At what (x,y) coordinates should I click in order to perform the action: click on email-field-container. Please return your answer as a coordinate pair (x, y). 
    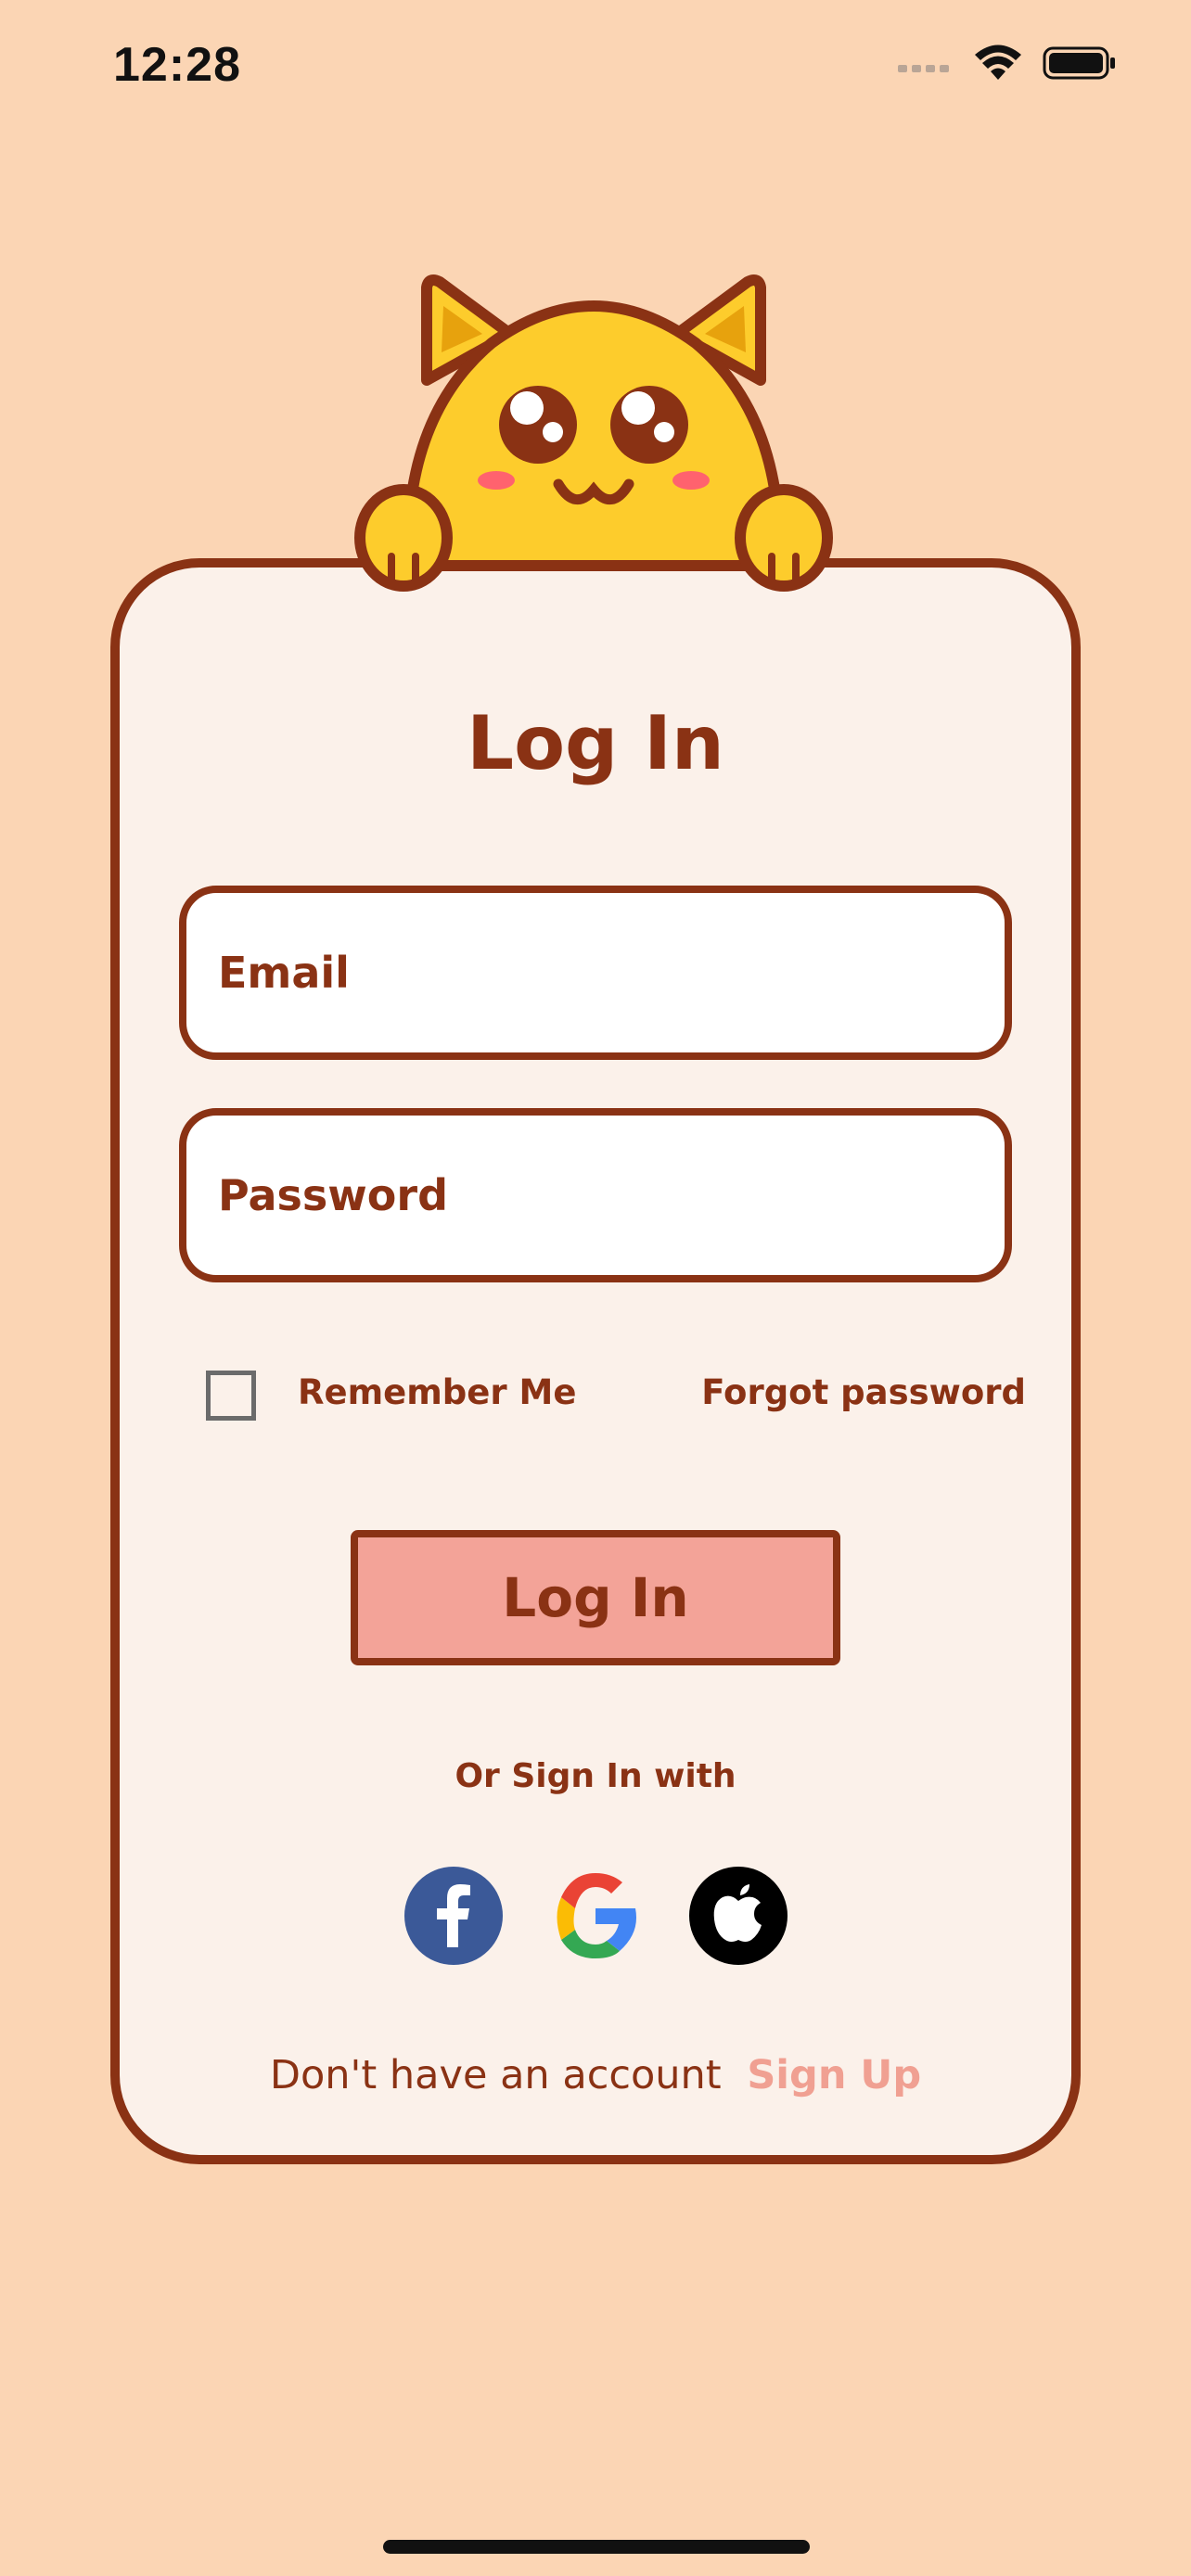
    Looking at the image, I should click on (595, 973).